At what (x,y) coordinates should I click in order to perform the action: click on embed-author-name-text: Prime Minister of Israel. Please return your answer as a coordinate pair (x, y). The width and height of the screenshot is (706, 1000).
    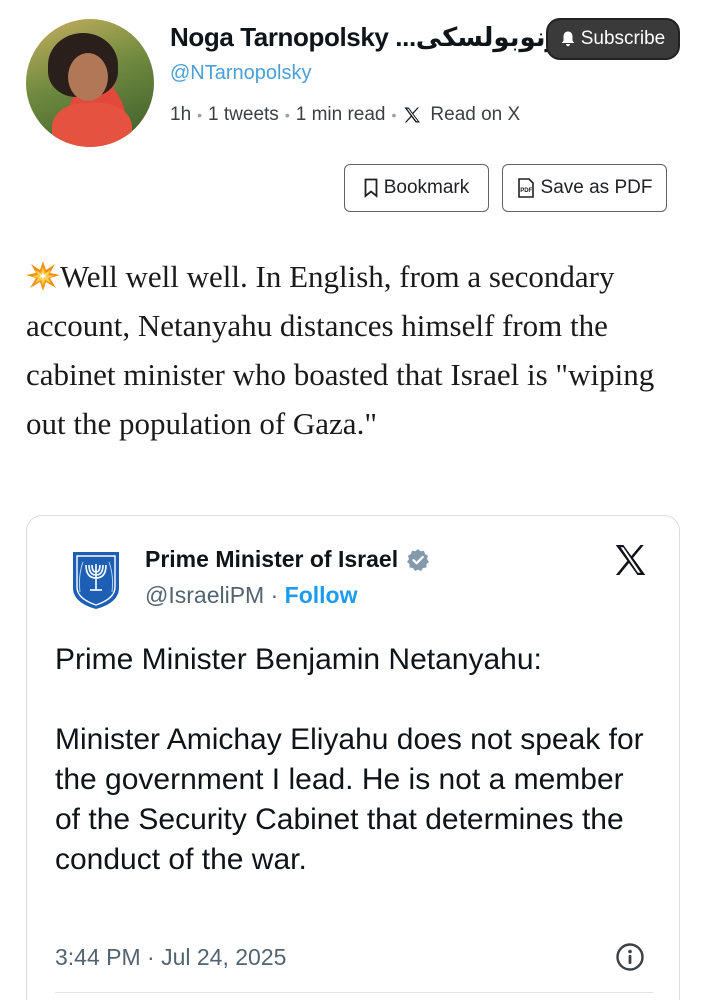
    Looking at the image, I should click on (272, 559).